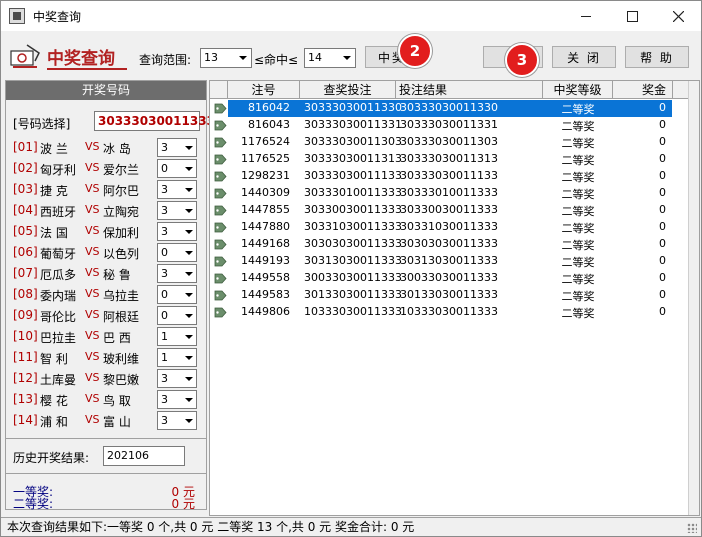 This screenshot has height=537, width=702. I want to click on match-index: [01], so click(25, 147).